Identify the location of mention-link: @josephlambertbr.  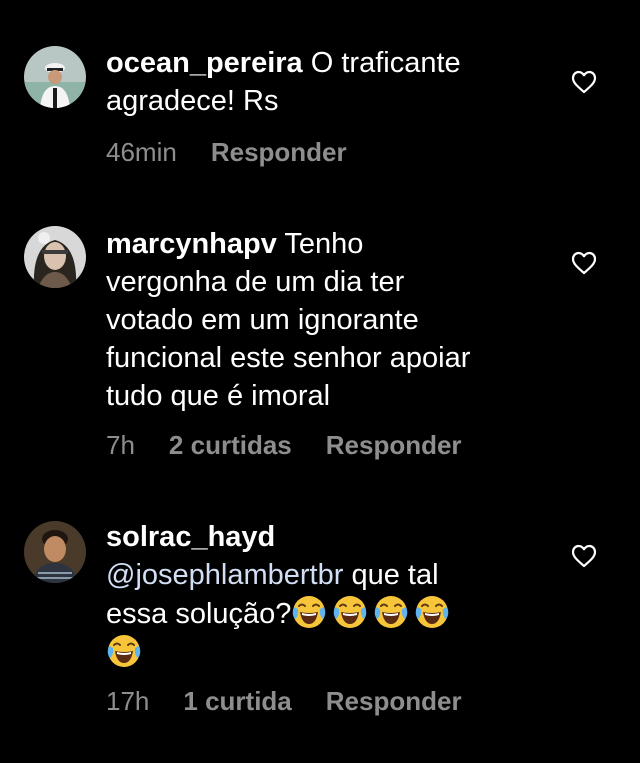
(224, 575).